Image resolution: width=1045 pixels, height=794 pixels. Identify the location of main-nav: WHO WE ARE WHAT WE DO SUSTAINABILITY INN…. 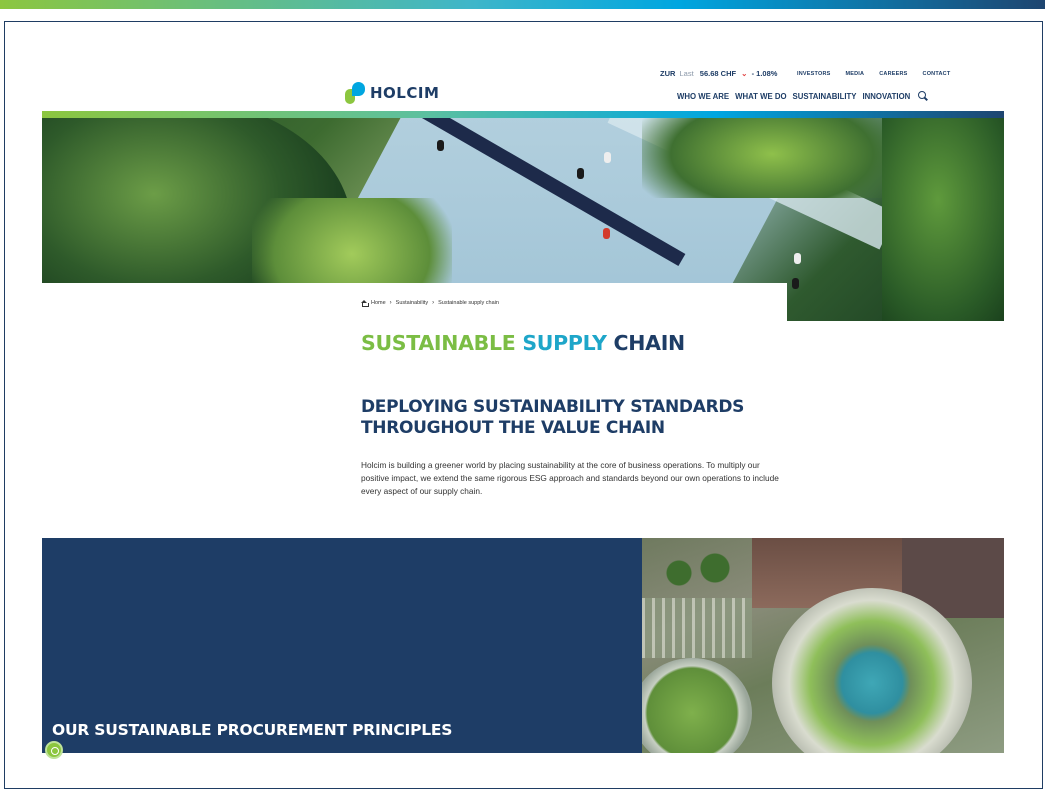
(802, 96).